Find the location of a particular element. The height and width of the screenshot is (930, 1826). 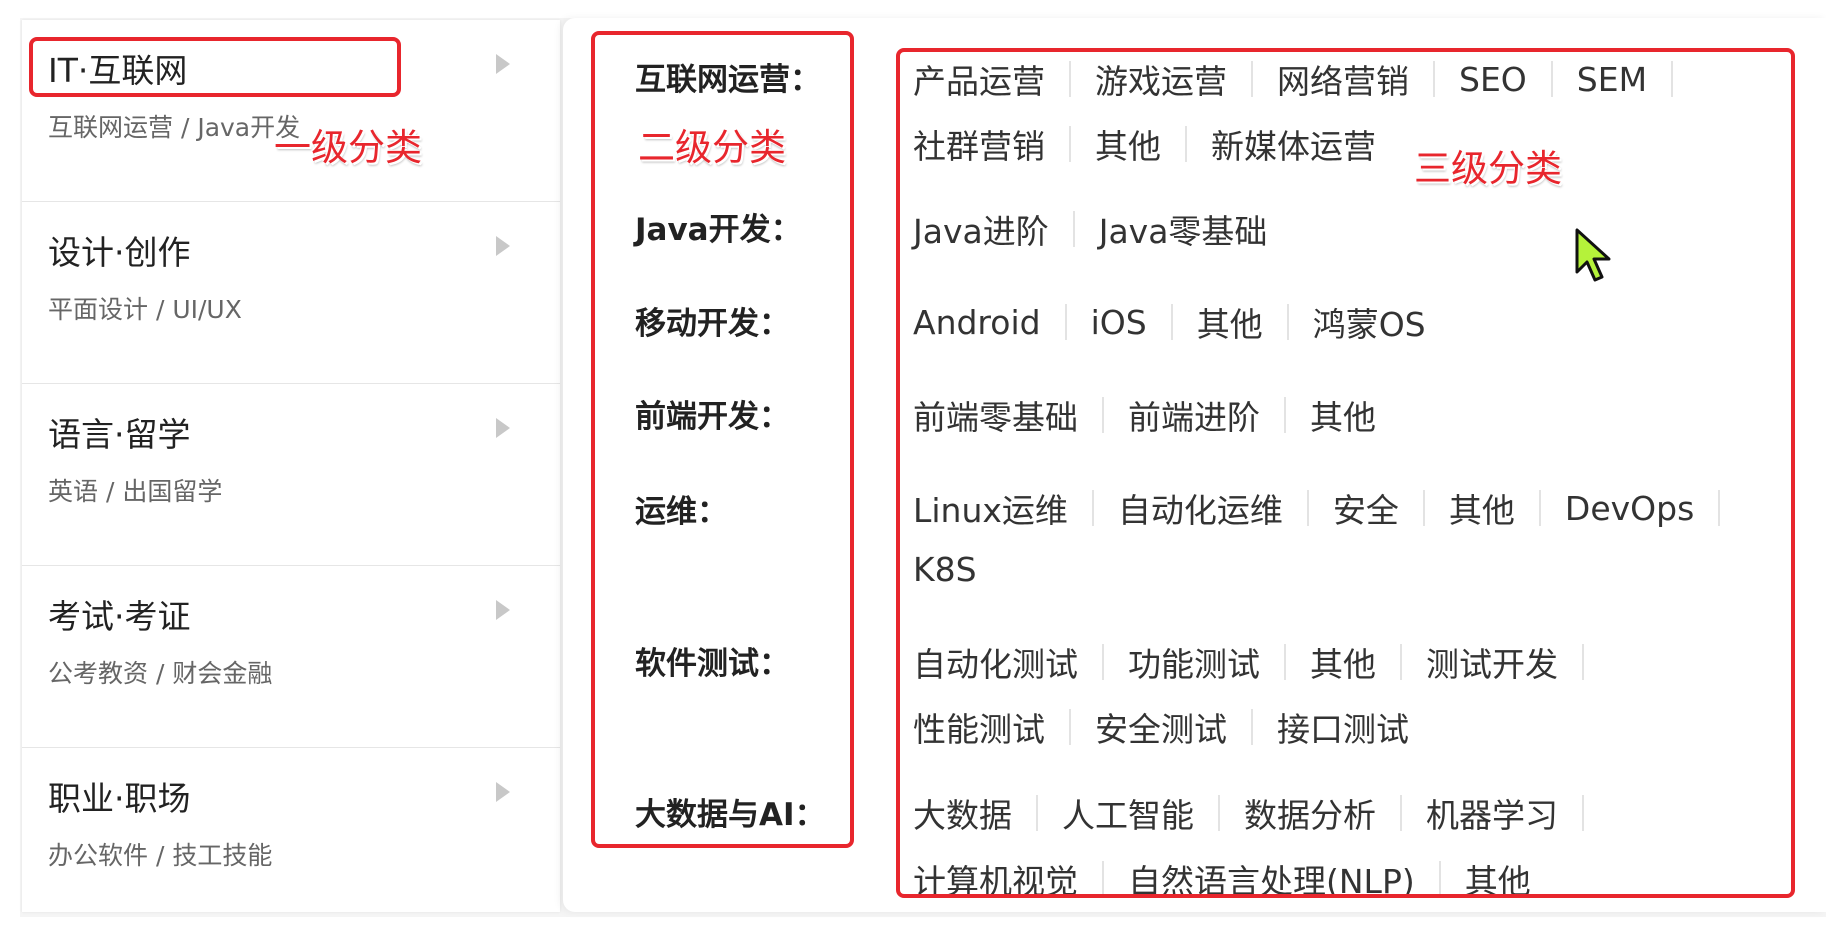

section-label-java: Java开发： is located at coordinates (718, 226).